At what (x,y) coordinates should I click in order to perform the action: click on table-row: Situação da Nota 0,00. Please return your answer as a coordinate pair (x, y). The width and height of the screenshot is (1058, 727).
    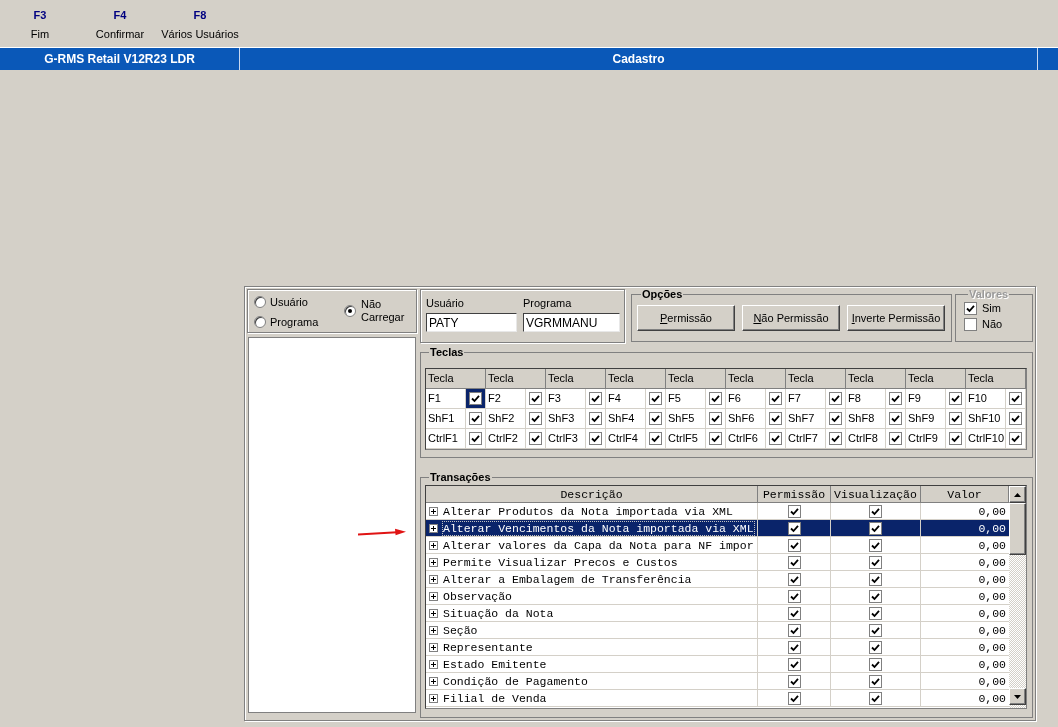
    Looking at the image, I should click on (717, 613).